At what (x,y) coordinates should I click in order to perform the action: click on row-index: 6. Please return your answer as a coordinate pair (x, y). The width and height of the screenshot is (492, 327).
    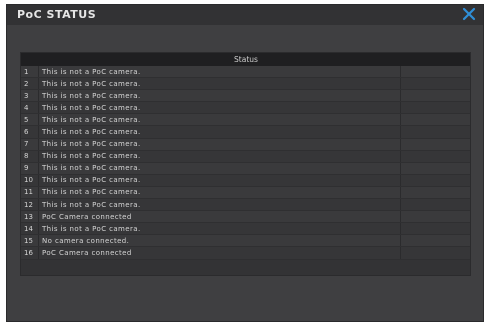
    Looking at the image, I should click on (26, 132).